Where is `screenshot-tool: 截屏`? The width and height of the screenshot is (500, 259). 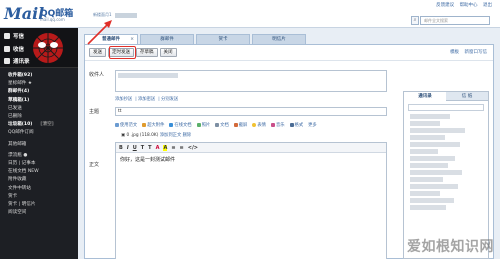 screenshot-tool: 截屏 is located at coordinates (240, 125).